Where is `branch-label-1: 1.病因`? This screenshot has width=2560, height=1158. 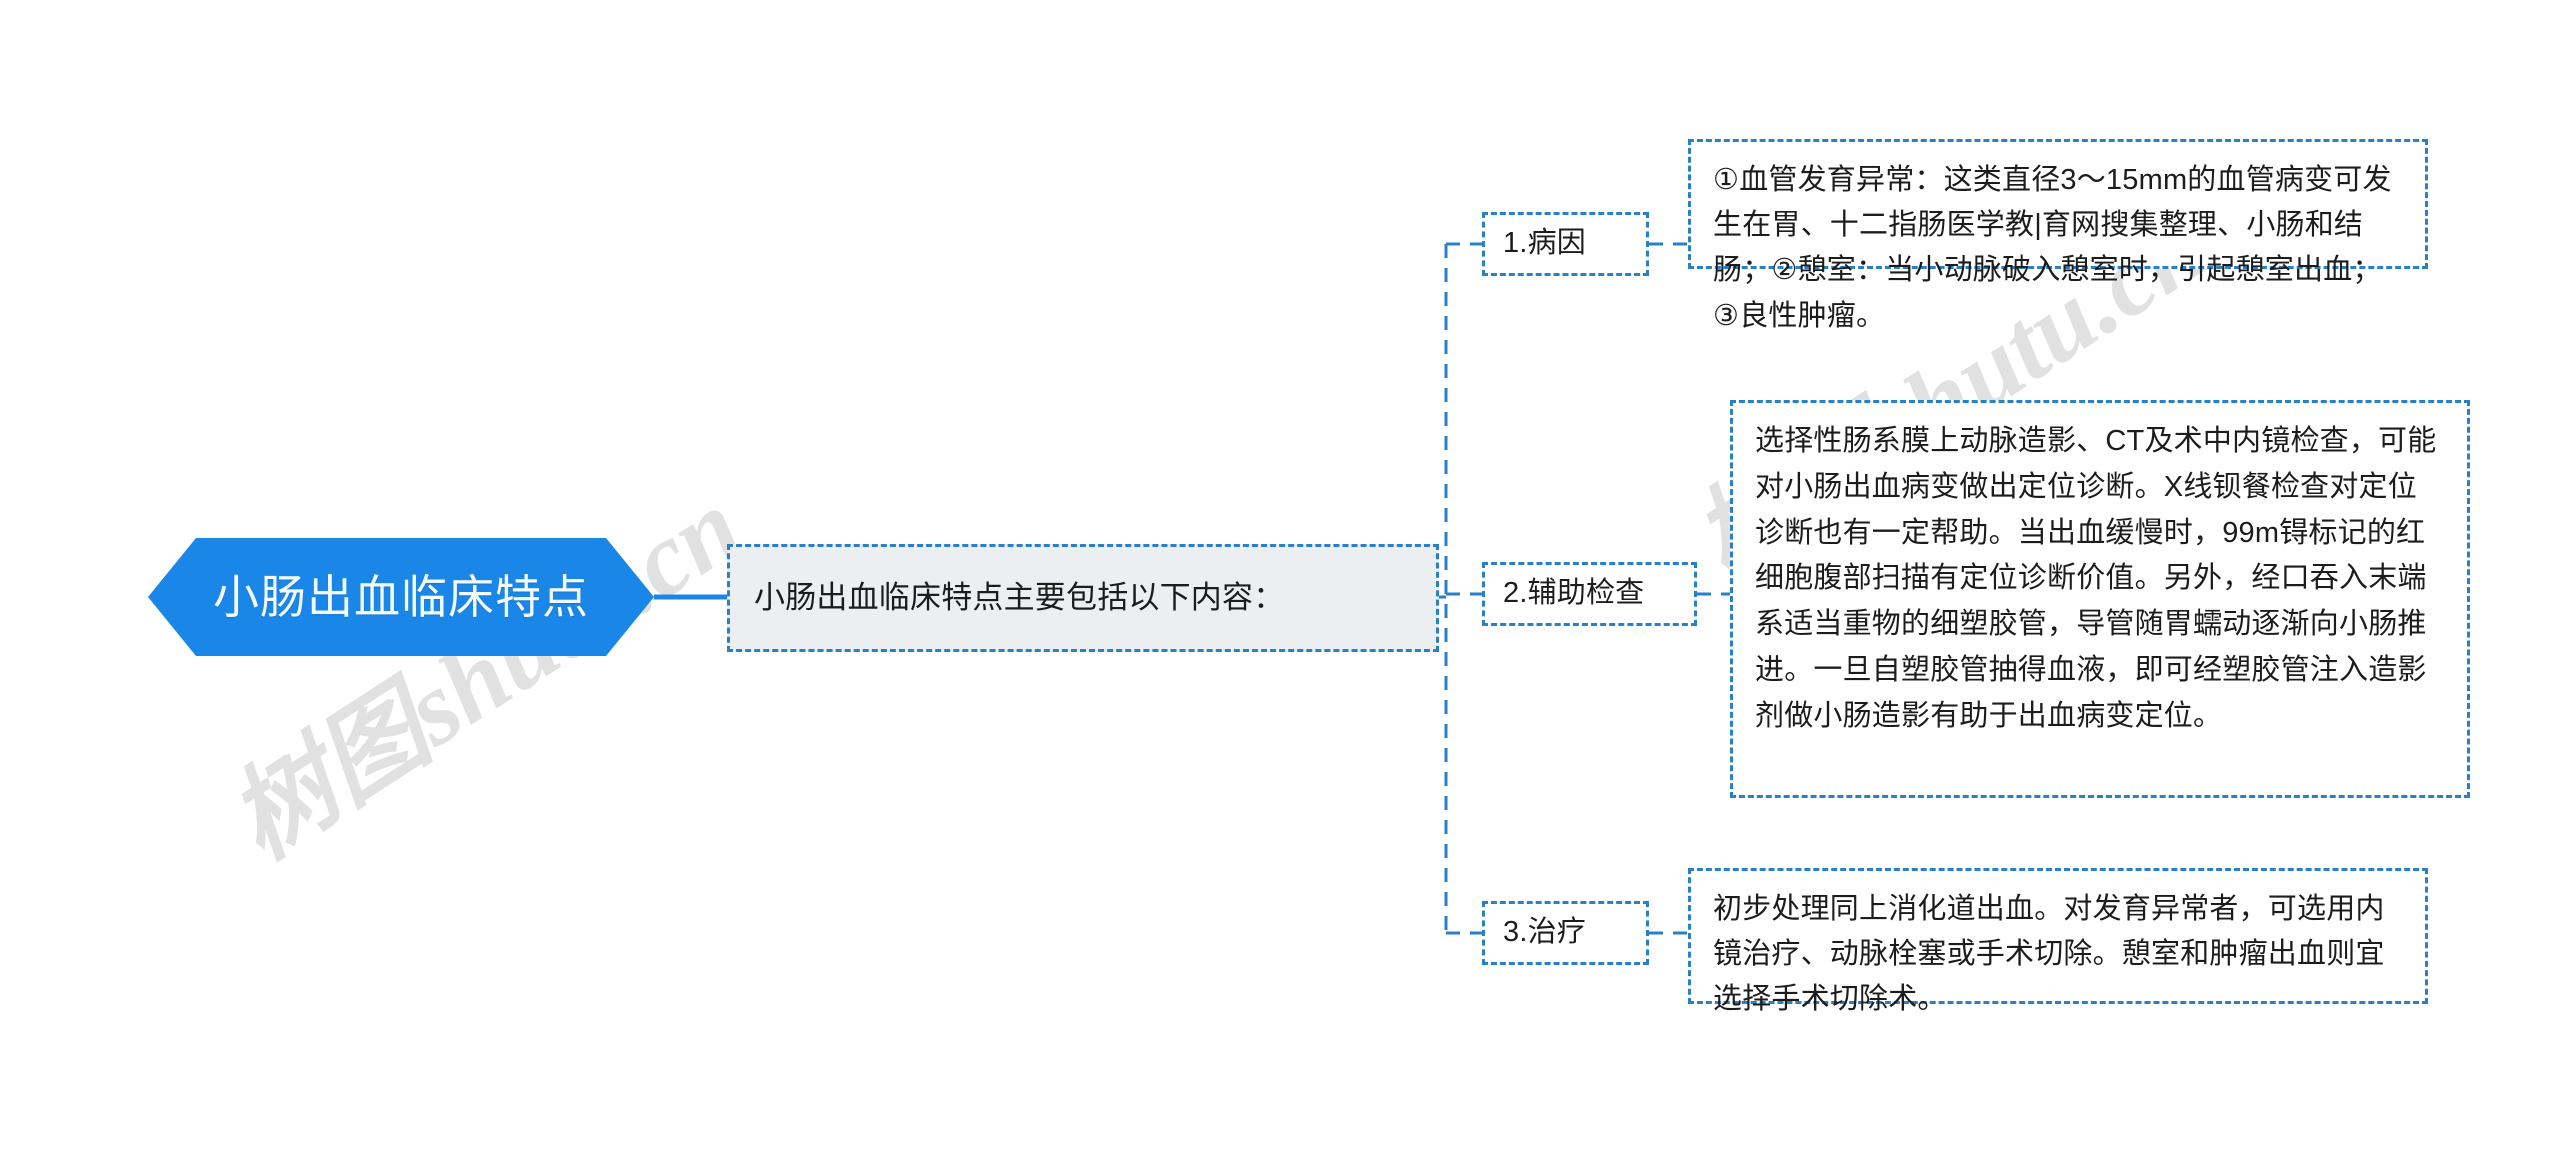 branch-label-1: 1.病因 is located at coordinates (1565, 244).